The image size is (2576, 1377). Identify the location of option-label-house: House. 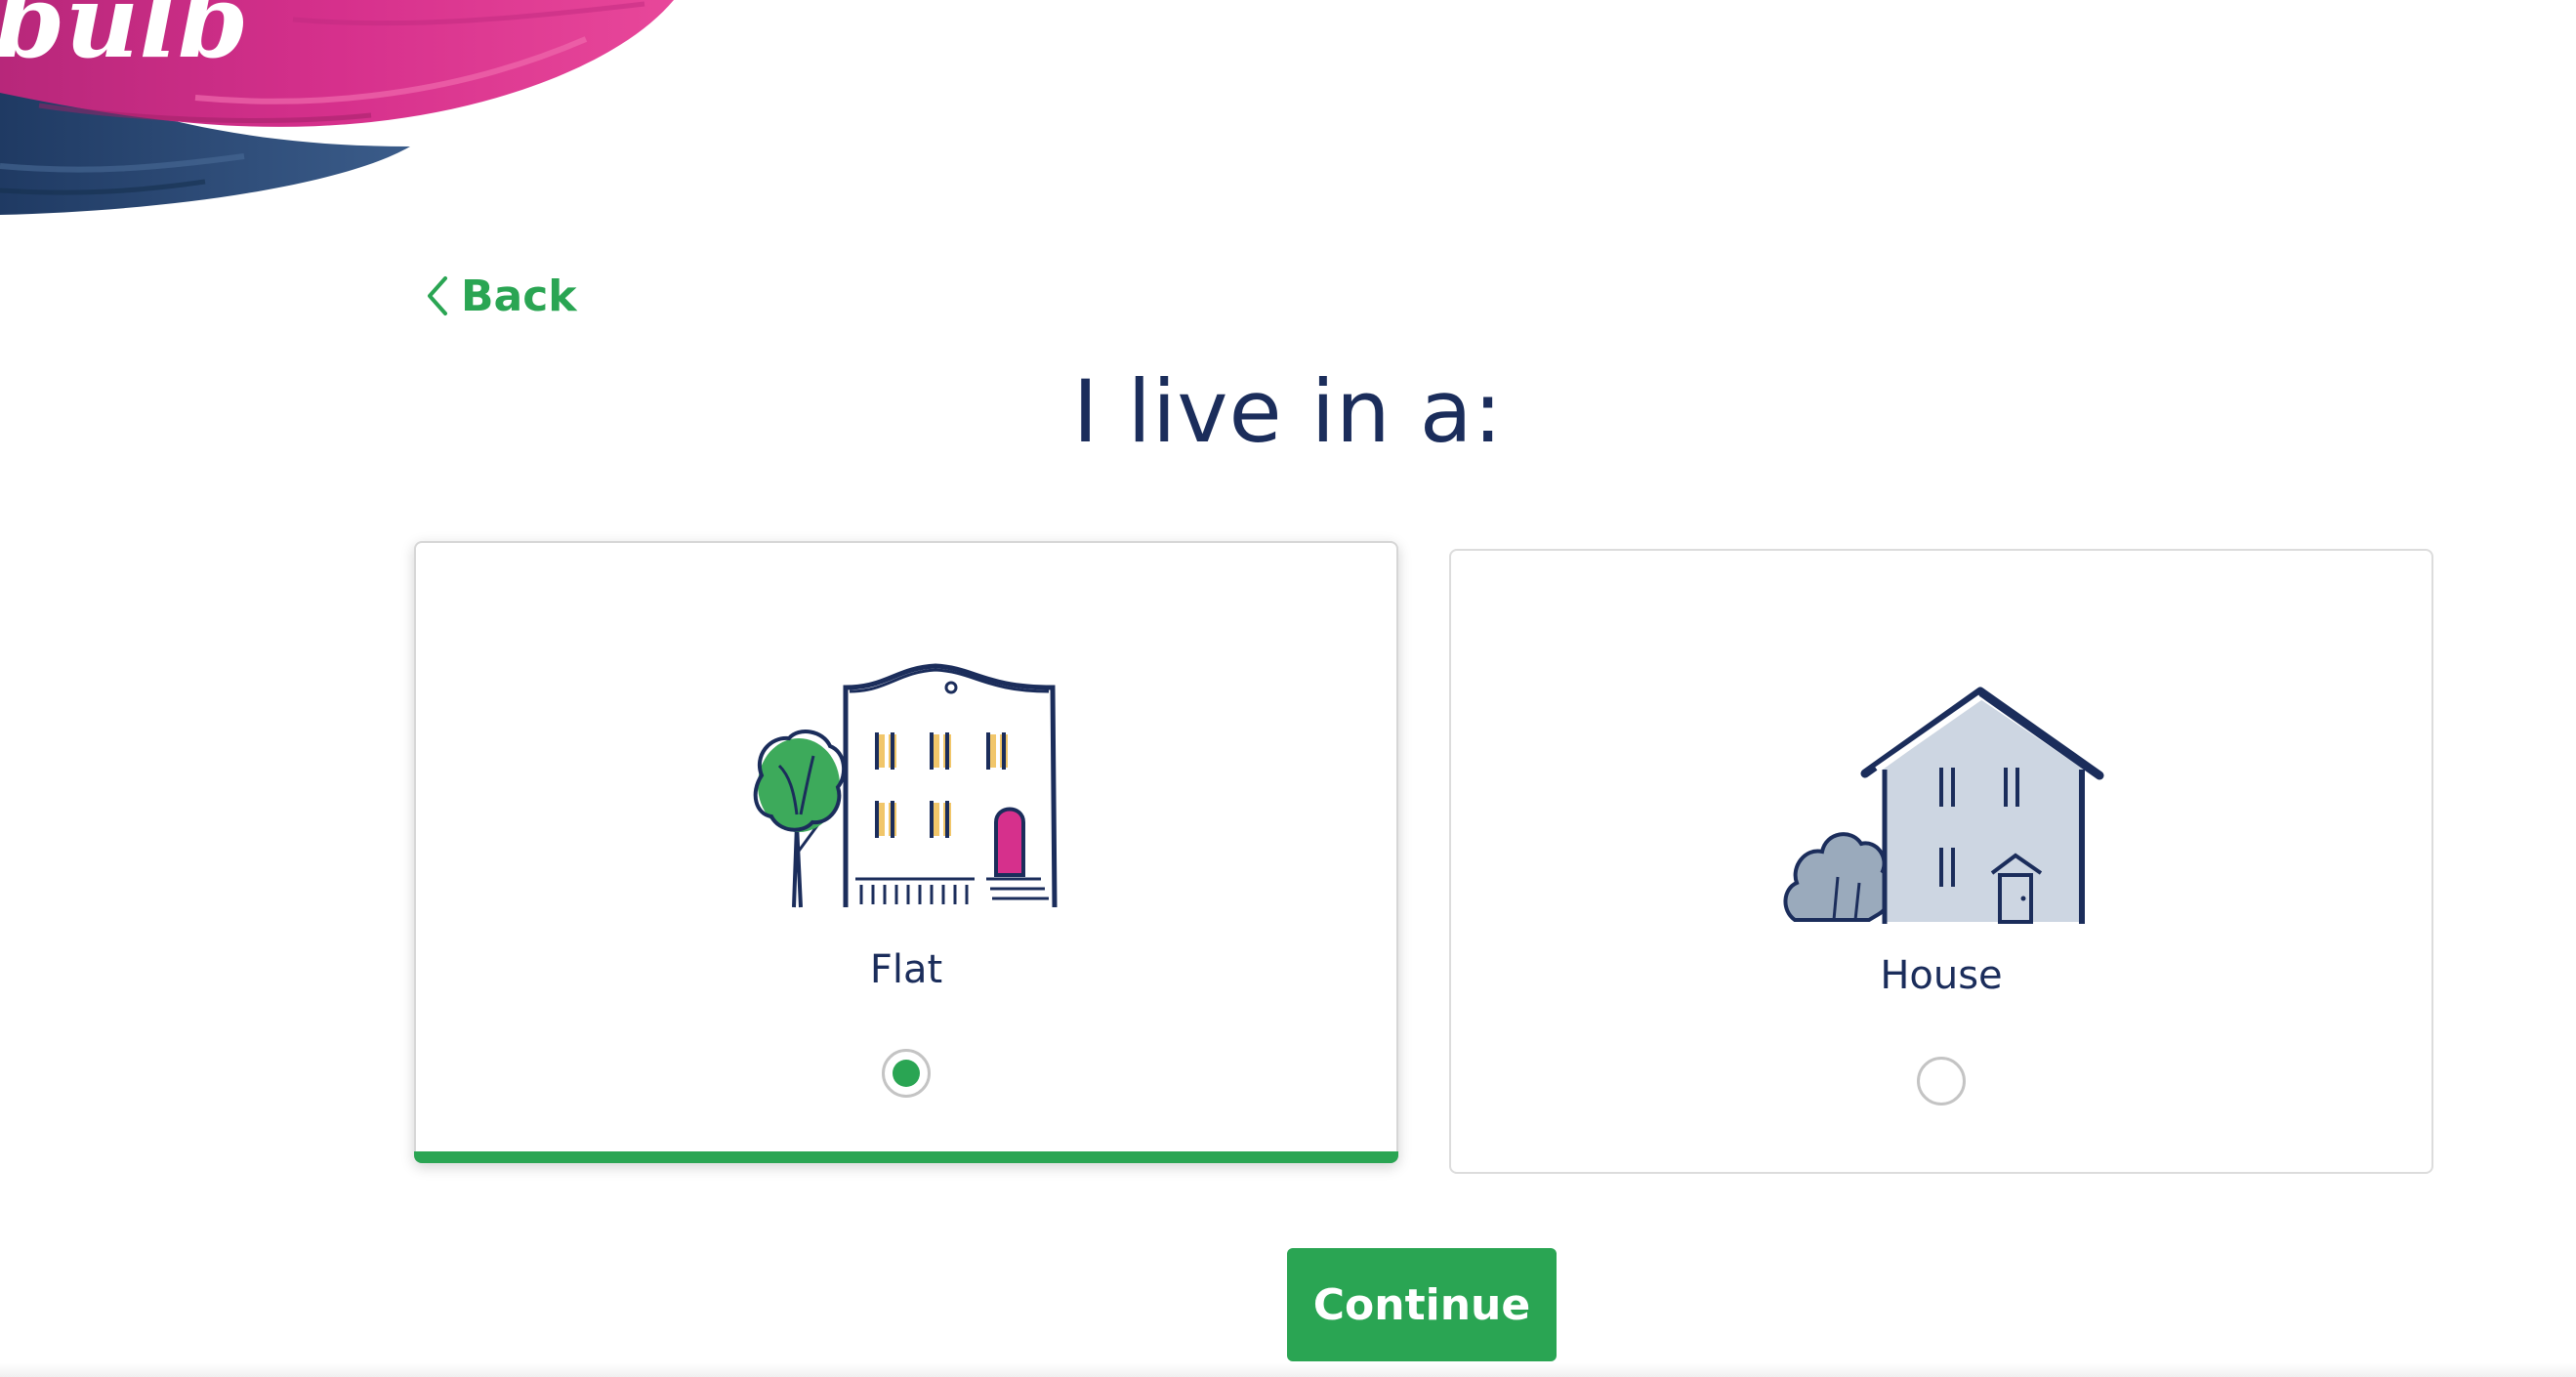
(1942, 975).